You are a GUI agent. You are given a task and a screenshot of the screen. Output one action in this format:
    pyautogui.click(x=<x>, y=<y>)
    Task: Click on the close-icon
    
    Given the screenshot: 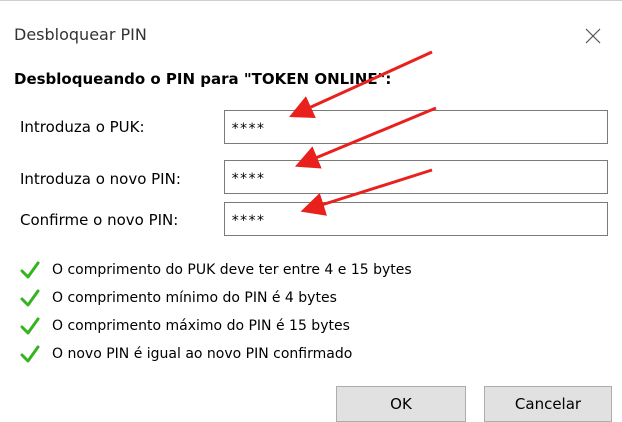 What is the action you would take?
    pyautogui.click(x=593, y=36)
    